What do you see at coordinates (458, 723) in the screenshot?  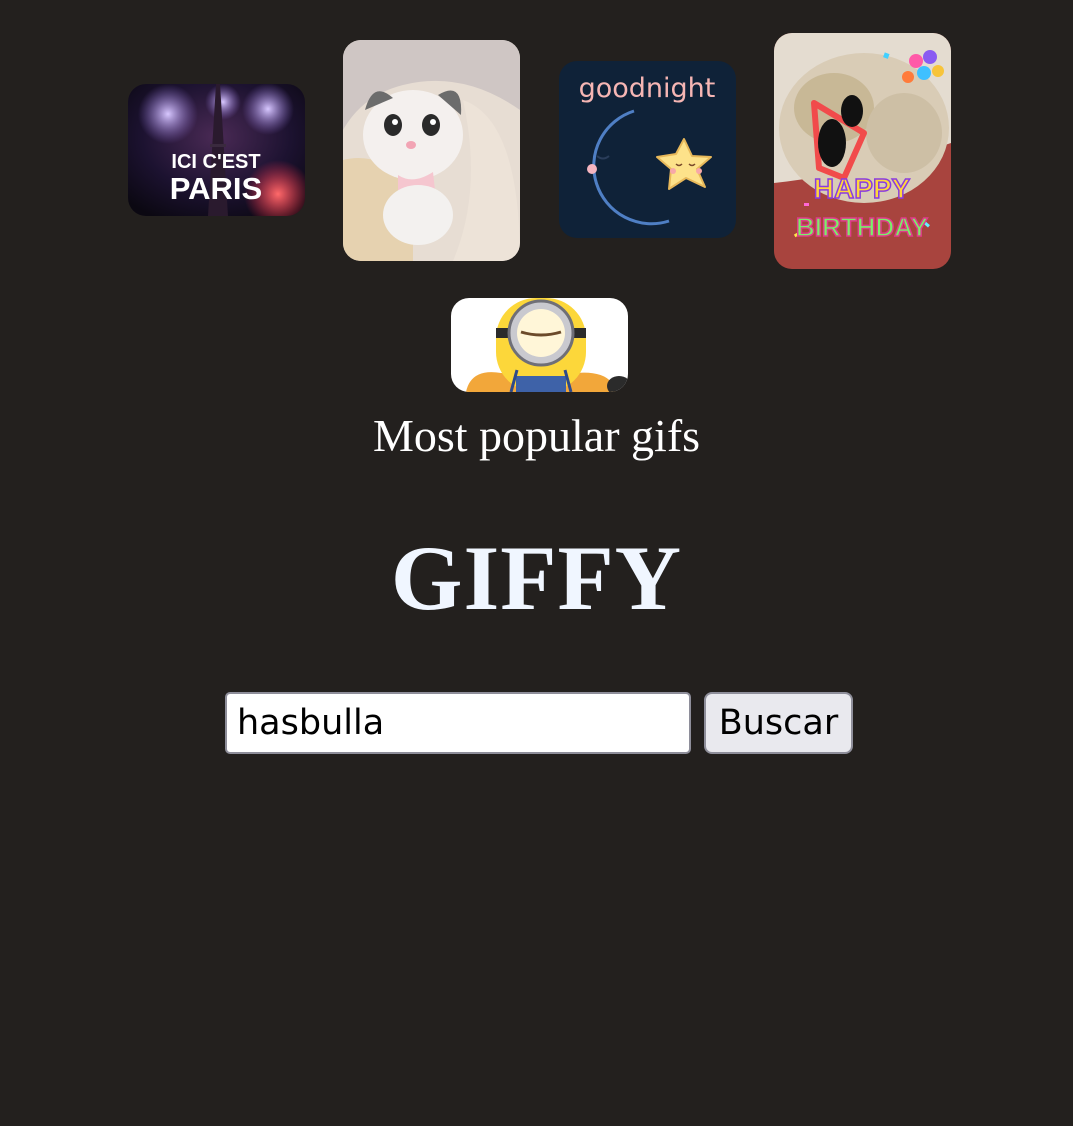 I see `search-input` at bounding box center [458, 723].